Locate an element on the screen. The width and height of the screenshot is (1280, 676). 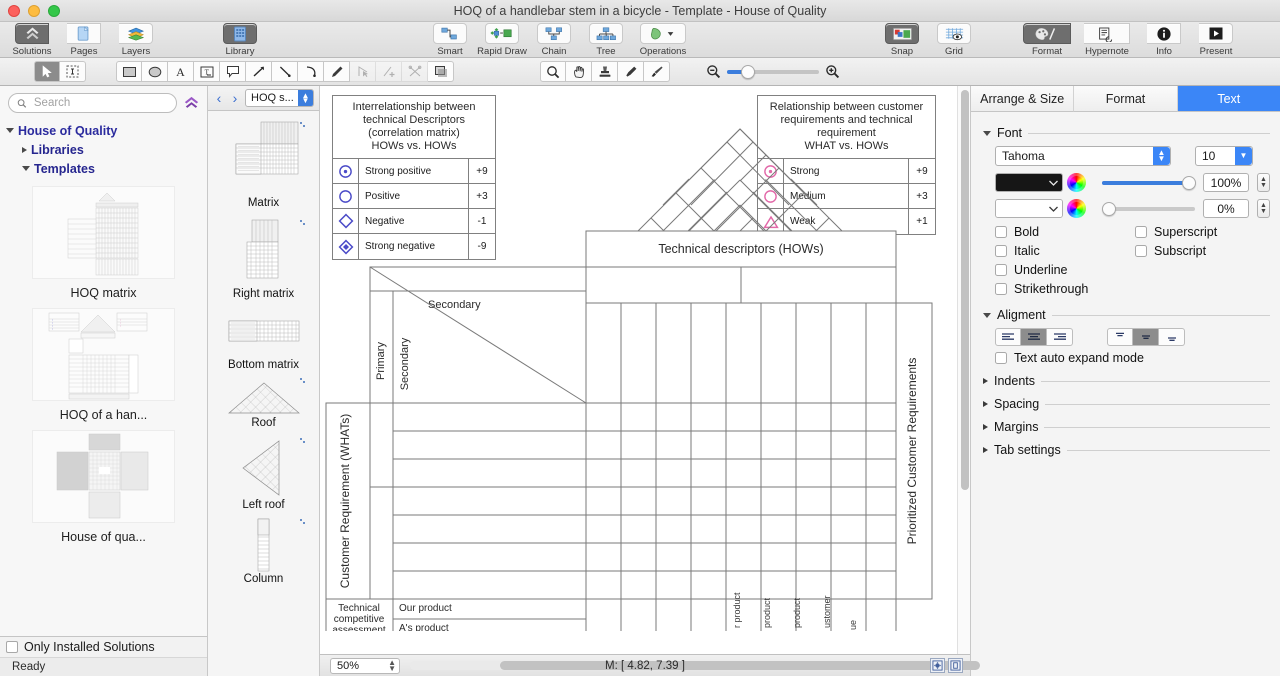
shape-item-right-matrix: Right matrix is located at coordinates (263, 259).